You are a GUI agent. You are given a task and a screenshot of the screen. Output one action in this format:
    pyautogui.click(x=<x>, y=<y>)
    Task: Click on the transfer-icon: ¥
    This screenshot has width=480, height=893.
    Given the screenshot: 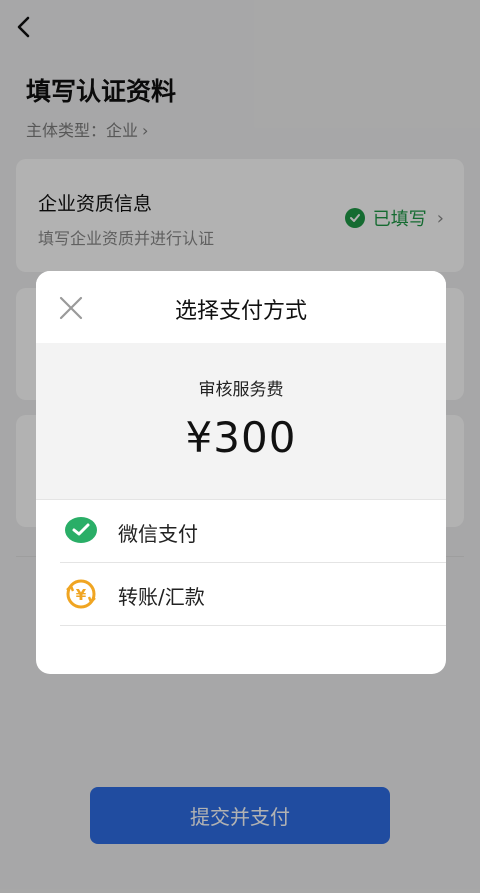 What is the action you would take?
    pyautogui.click(x=81, y=594)
    